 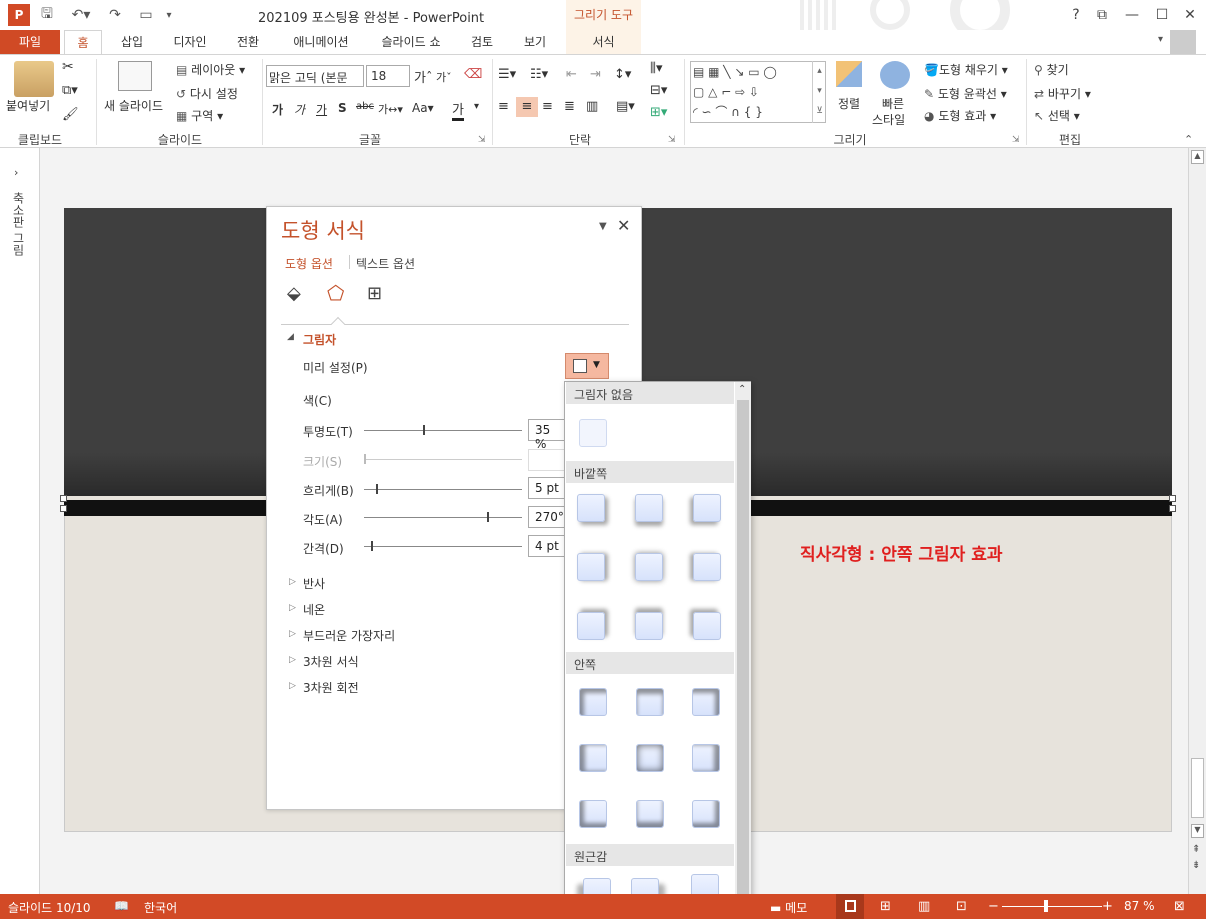 What do you see at coordinates (372, 546) in the screenshot?
I see `distance-slider-thumb` at bounding box center [372, 546].